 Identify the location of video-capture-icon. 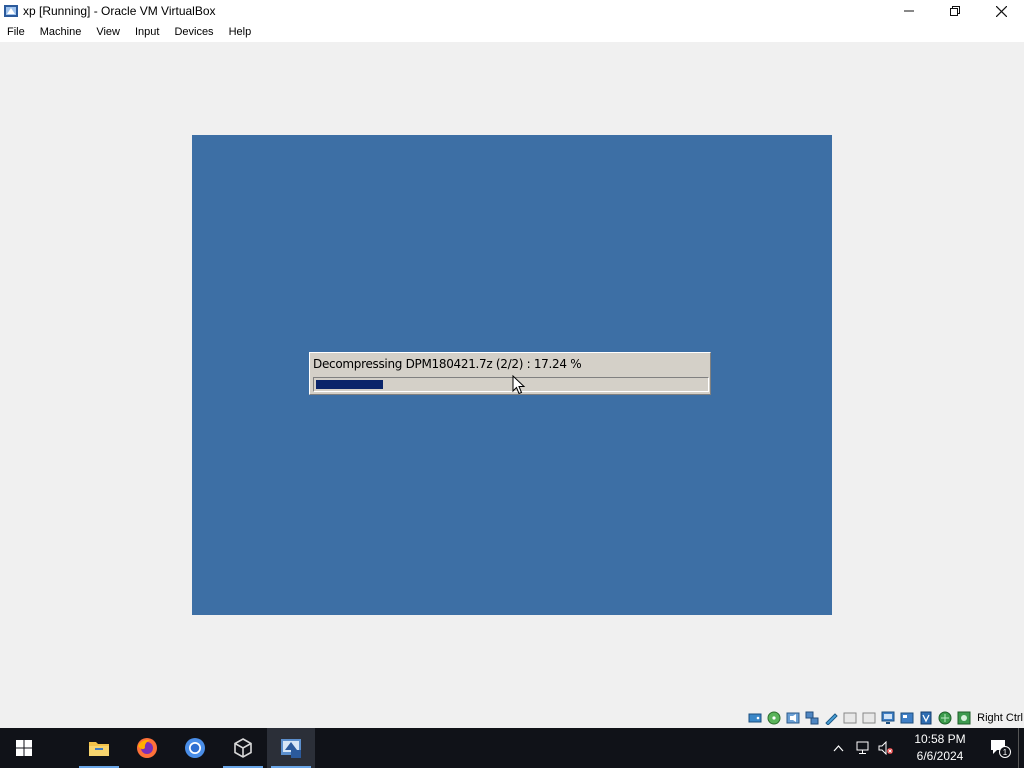
(888, 718).